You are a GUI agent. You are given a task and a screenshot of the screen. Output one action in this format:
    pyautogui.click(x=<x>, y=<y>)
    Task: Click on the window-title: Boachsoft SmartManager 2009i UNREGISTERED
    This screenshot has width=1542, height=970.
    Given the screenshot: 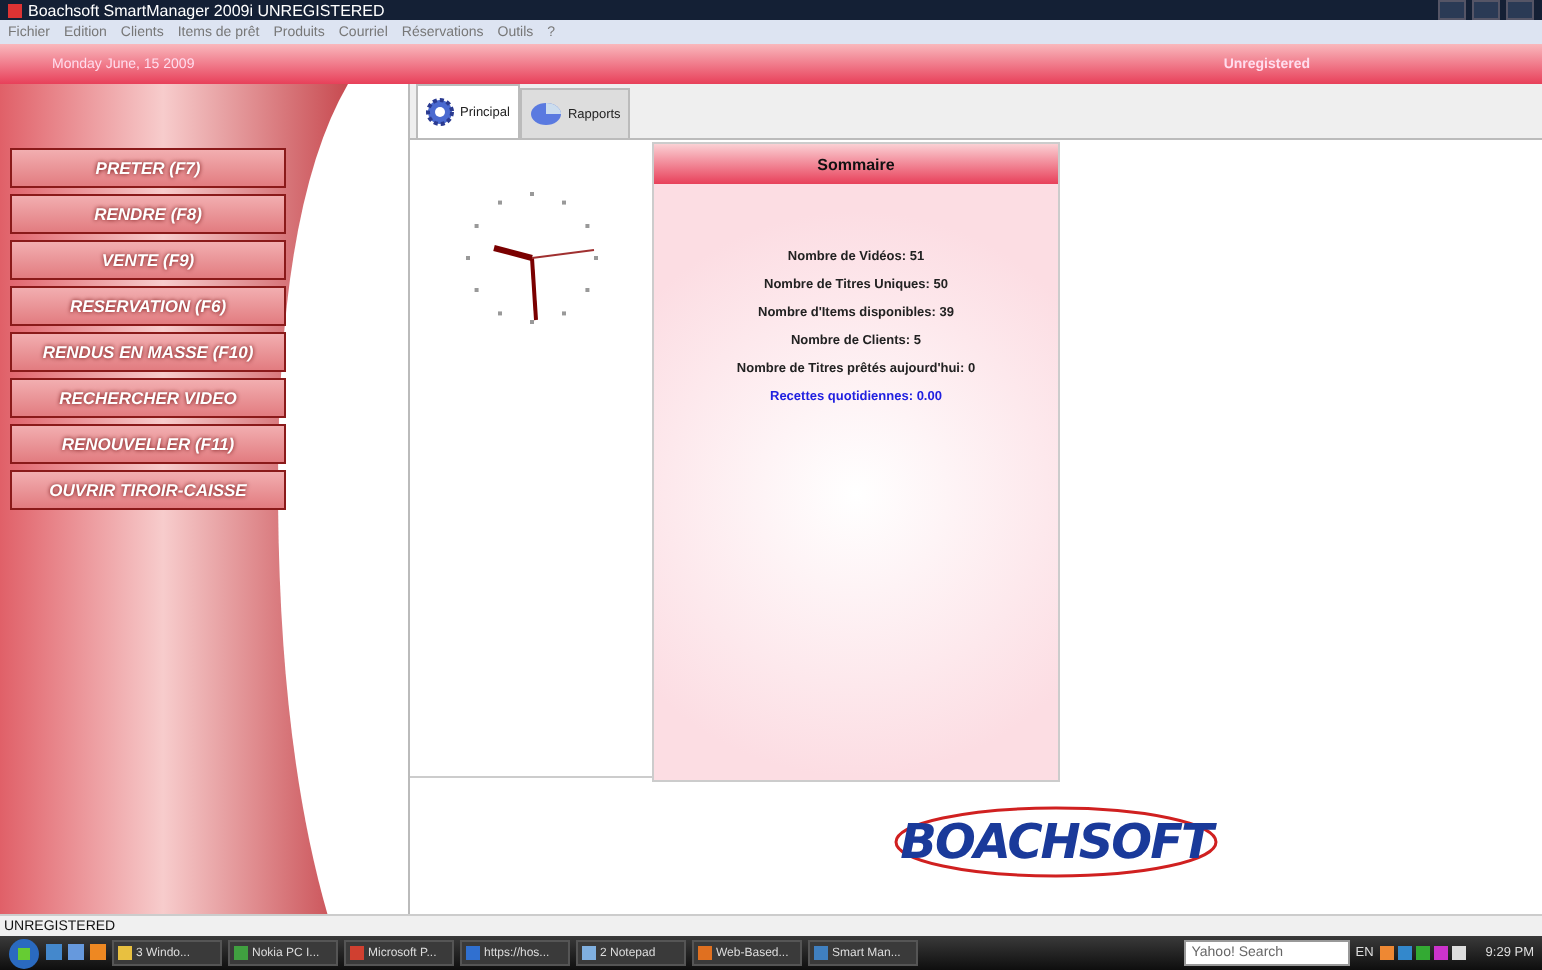 What is the action you would take?
    pyautogui.click(x=206, y=10)
    